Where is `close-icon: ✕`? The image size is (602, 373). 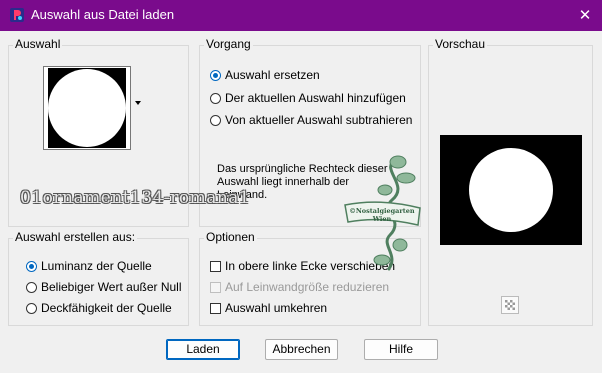
close-icon: ✕ is located at coordinates (585, 15).